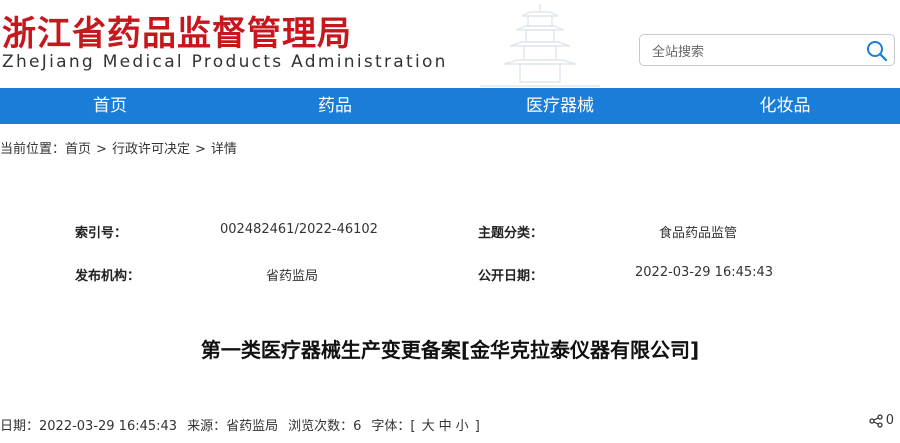  Describe the element at coordinates (445, 426) in the screenshot. I see `font-size-medium: 中` at that location.